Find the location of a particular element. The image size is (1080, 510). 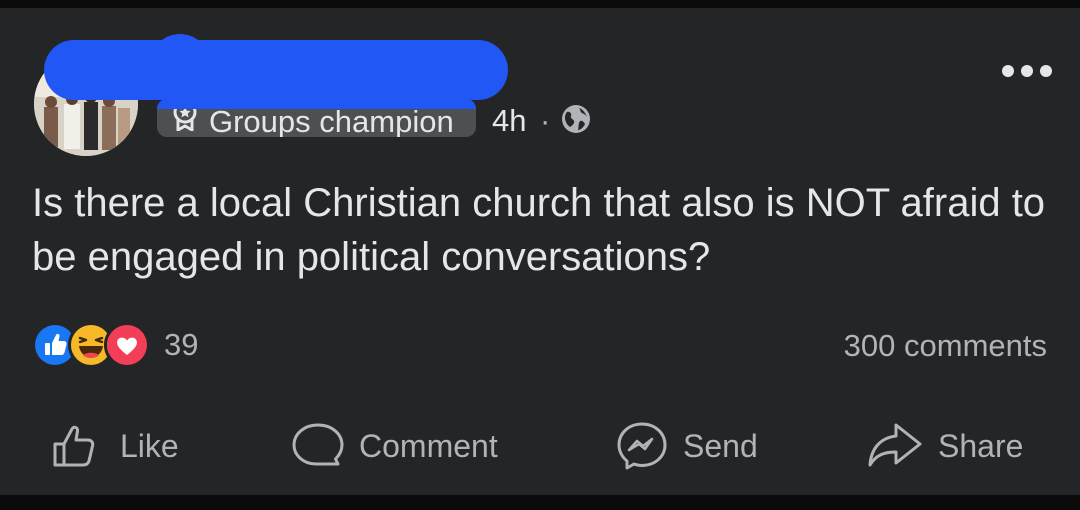

reactions-summary: 39 is located at coordinates (115, 345).